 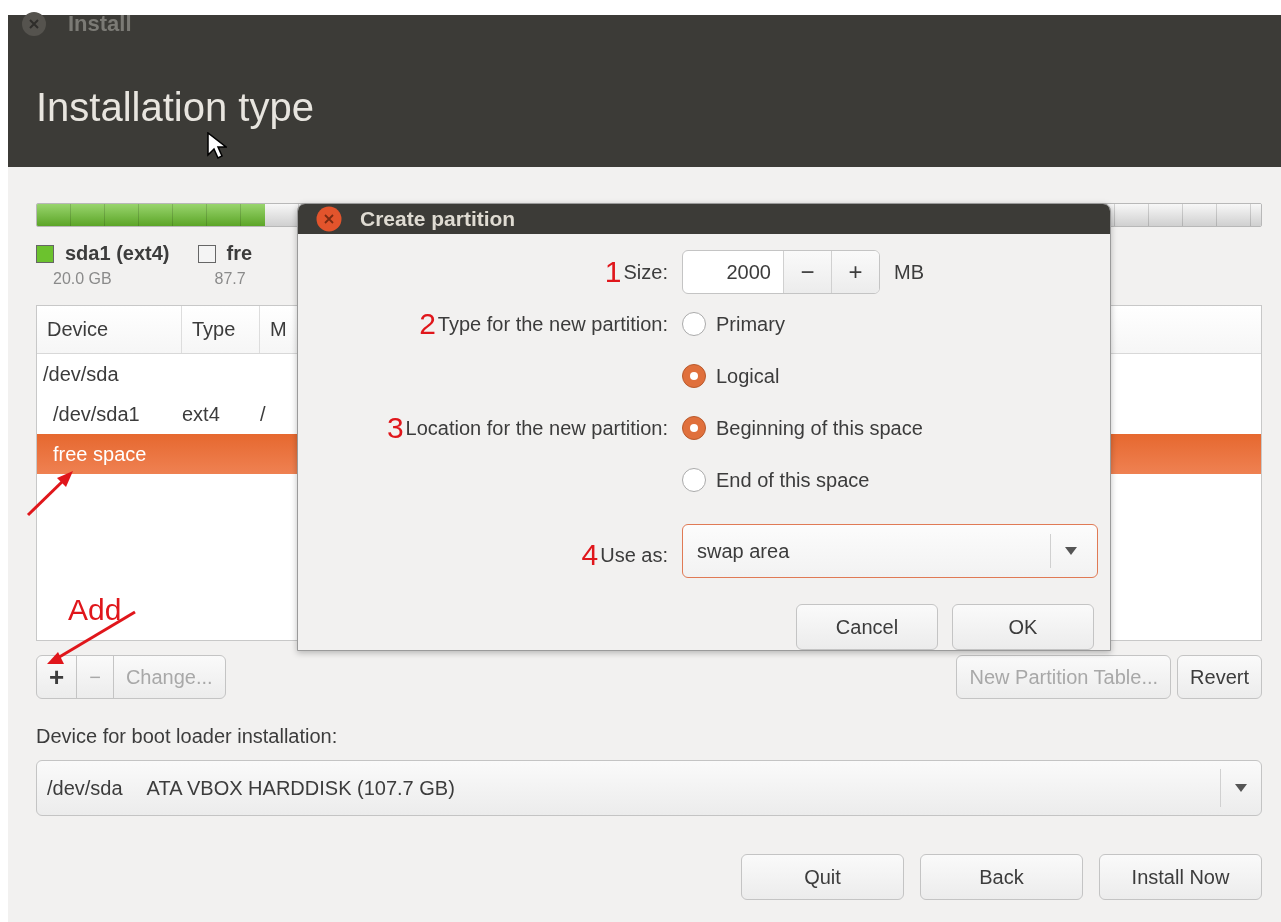 What do you see at coordinates (438, 219) in the screenshot?
I see `dialog-title: Create partition` at bounding box center [438, 219].